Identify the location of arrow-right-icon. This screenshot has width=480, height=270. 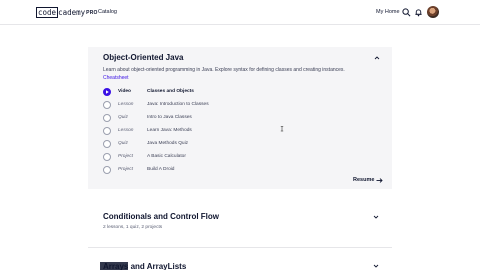
(380, 180).